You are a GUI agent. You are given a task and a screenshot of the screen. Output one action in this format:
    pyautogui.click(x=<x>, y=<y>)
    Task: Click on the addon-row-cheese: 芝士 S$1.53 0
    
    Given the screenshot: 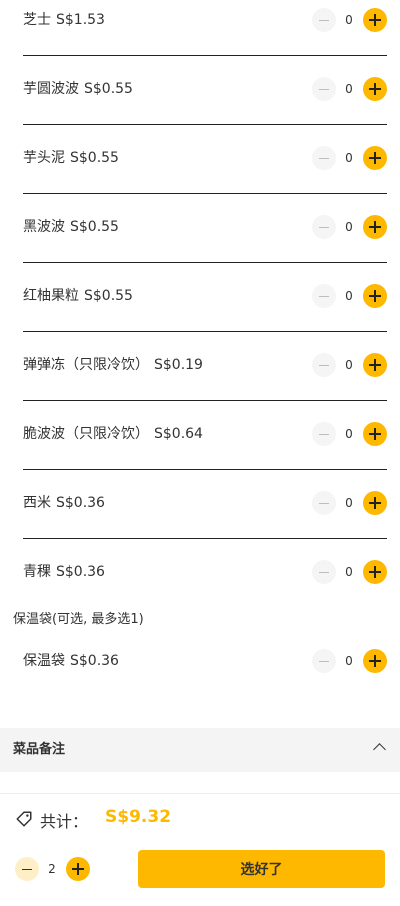 What is the action you would take?
    pyautogui.click(x=205, y=34)
    